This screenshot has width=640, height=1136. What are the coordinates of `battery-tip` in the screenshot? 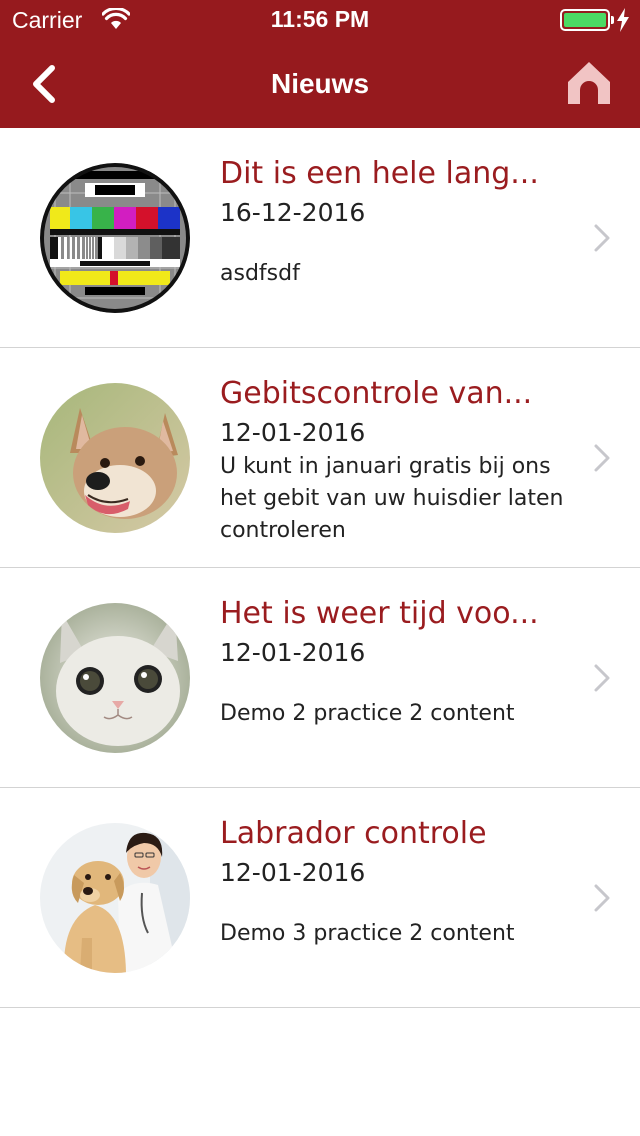 It's located at (612, 20).